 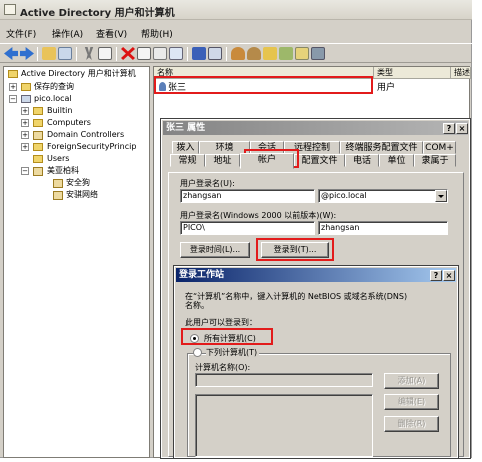 What do you see at coordinates (162, 86) in the screenshot?
I see `user-icon` at bounding box center [162, 86].